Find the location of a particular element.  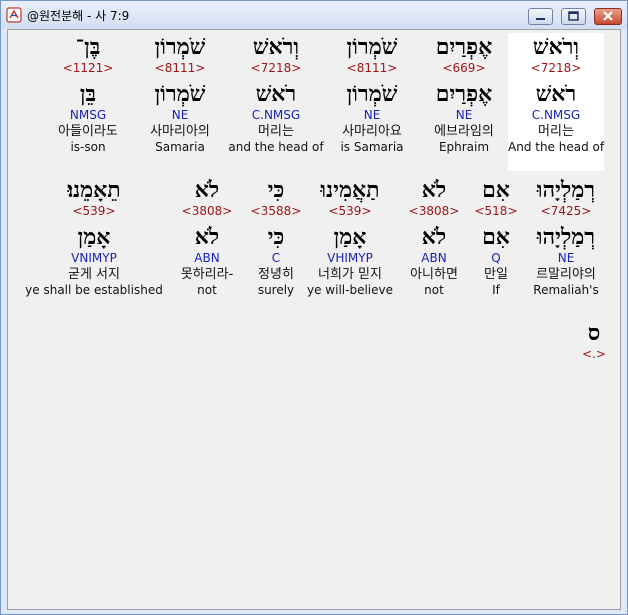

window-title: @원전분해 - 사 7:9 is located at coordinates (78, 16).